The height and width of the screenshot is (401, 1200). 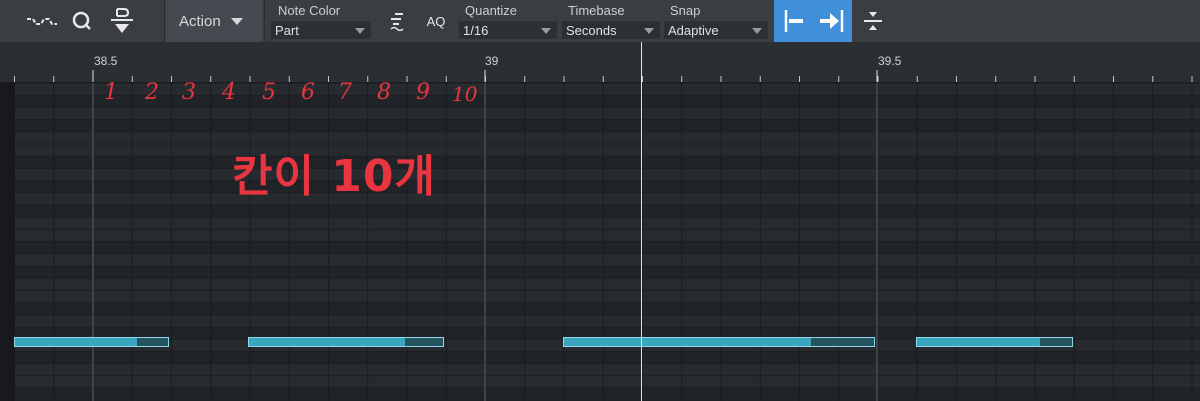 What do you see at coordinates (685, 10) in the screenshot?
I see `snap-label: Snap` at bounding box center [685, 10].